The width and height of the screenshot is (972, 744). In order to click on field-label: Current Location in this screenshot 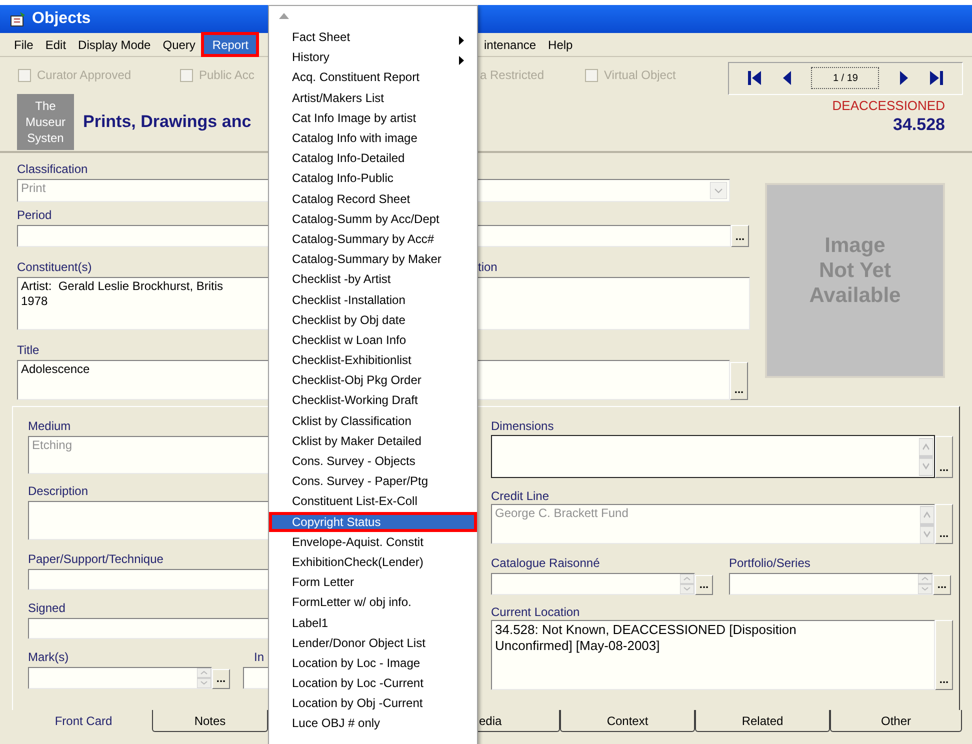, I will do `click(535, 612)`.